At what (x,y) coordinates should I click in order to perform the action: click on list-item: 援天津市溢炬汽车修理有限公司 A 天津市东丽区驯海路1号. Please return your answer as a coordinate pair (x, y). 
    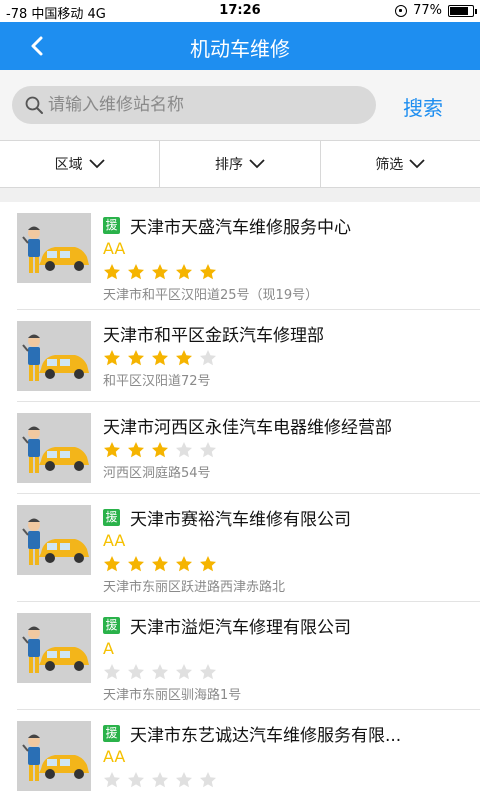
    Looking at the image, I should click on (248, 656).